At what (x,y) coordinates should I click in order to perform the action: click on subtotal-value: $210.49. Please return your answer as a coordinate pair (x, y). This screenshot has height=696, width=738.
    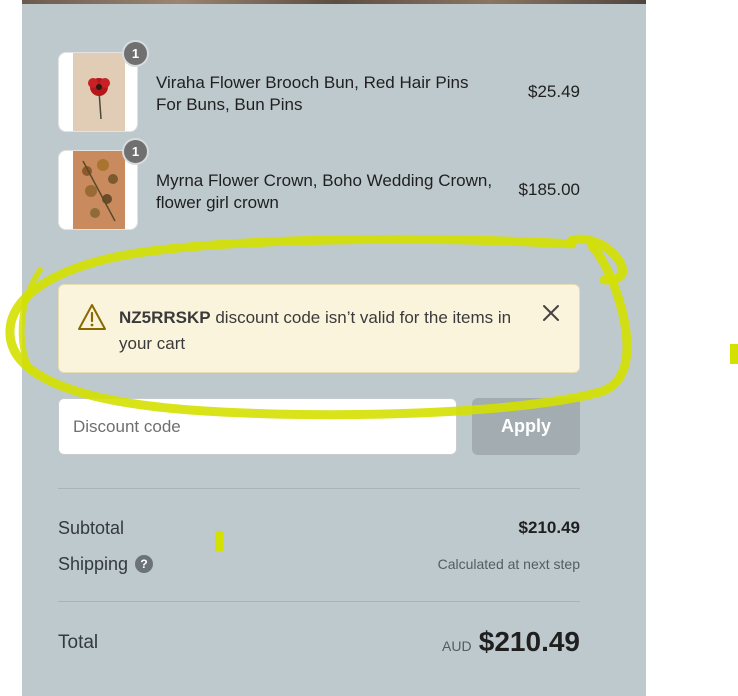
    Looking at the image, I should click on (549, 527).